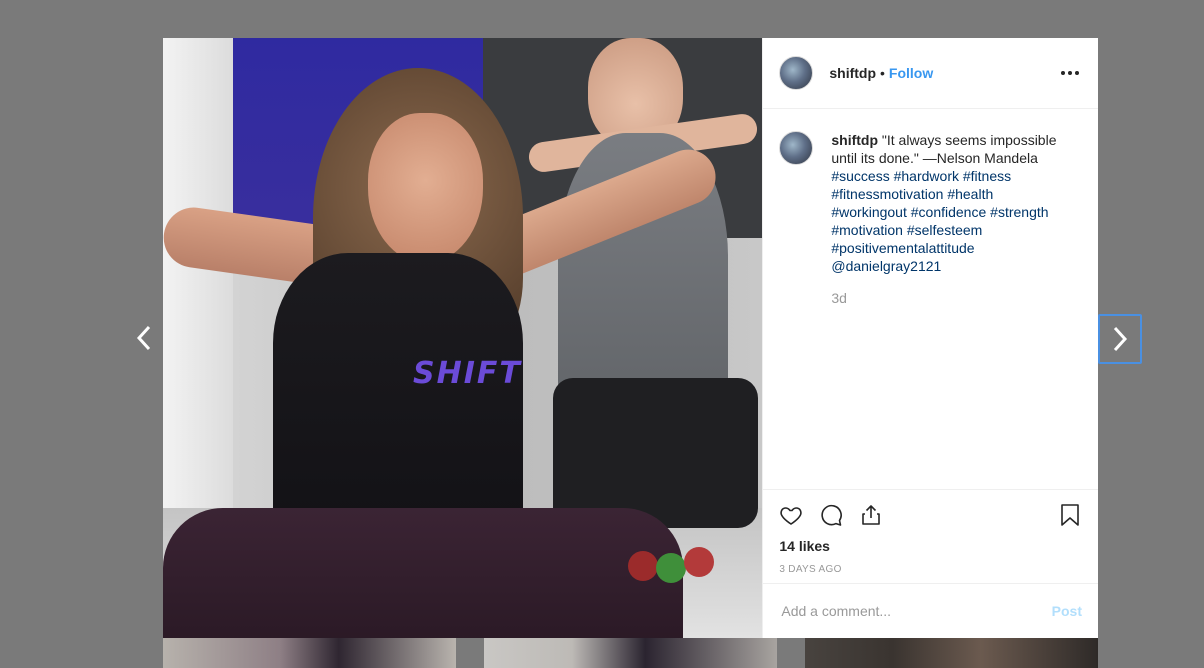 The height and width of the screenshot is (668, 1204). Describe the element at coordinates (930, 536) in the screenshot. I see `post-actions: 14 likes 3 DAYS AGO` at that location.